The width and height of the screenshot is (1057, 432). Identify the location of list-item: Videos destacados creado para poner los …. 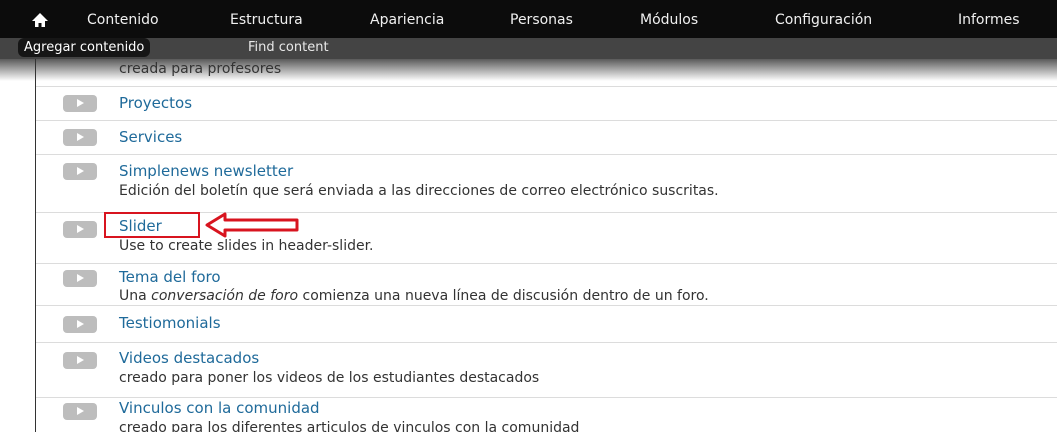
(546, 369).